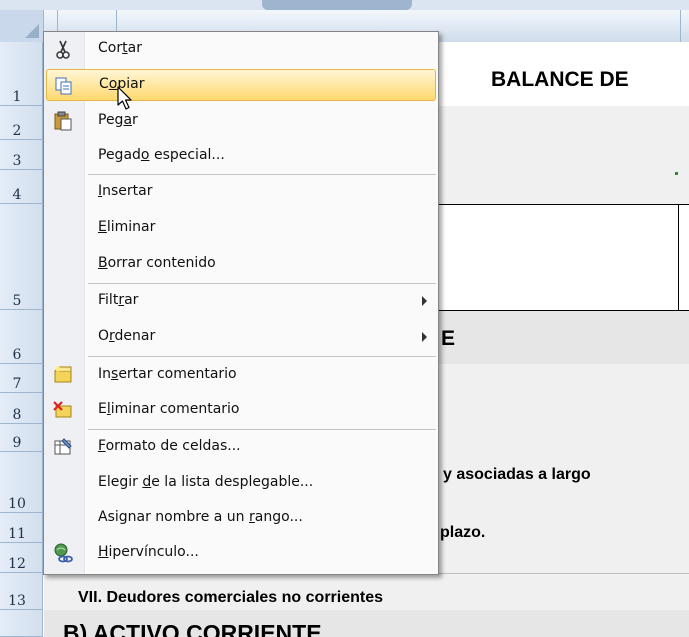 This screenshot has width=689, height=637. Describe the element at coordinates (241, 410) in the screenshot. I see `menu-item-eliminar-comentario: Eliminar comentario` at that location.